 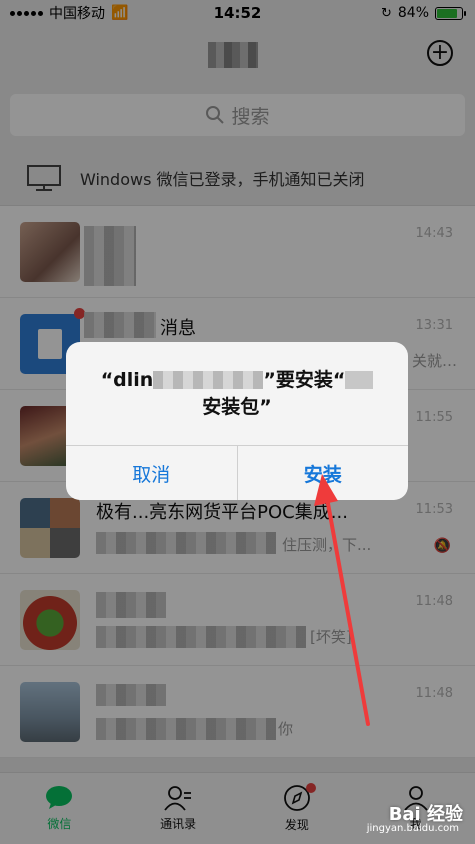 What do you see at coordinates (127, 379) in the screenshot?
I see `dialog-line1-prefix: “dlin` at bounding box center [127, 379].